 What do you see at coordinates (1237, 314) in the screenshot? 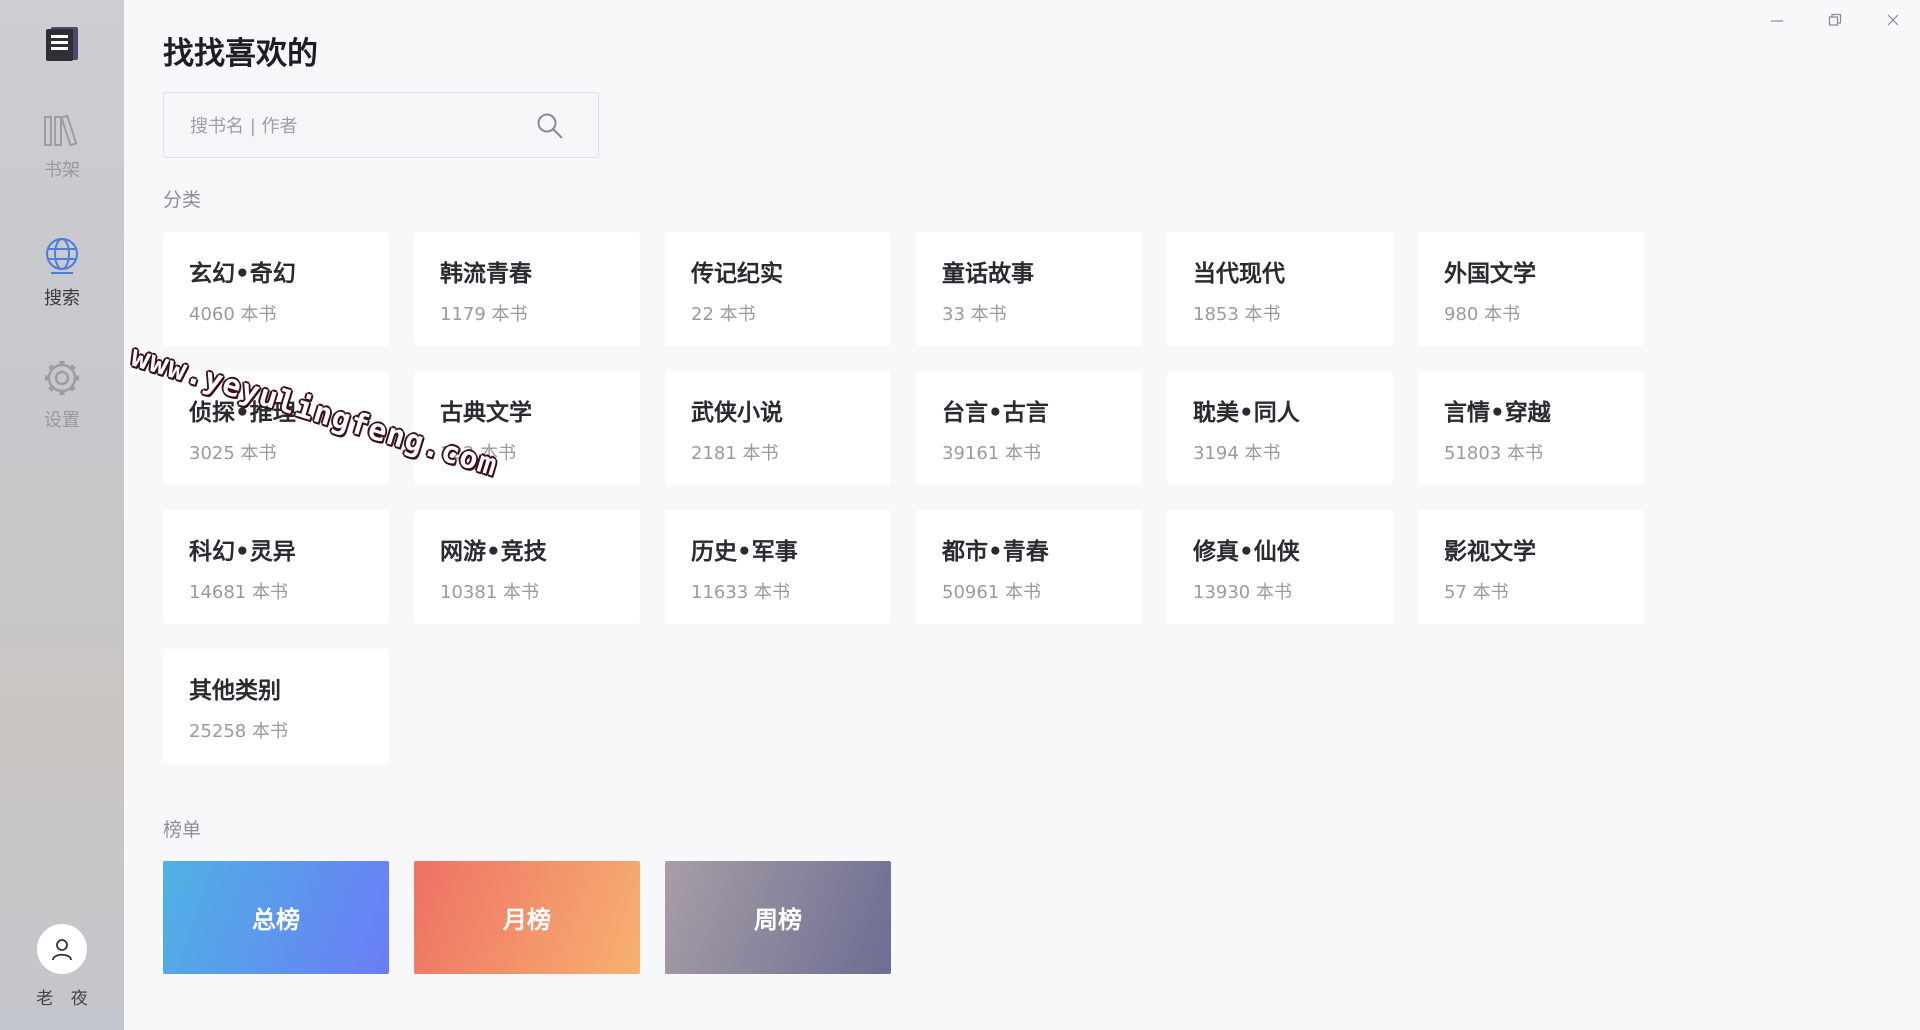
I see `category-count: 1853 本书` at bounding box center [1237, 314].